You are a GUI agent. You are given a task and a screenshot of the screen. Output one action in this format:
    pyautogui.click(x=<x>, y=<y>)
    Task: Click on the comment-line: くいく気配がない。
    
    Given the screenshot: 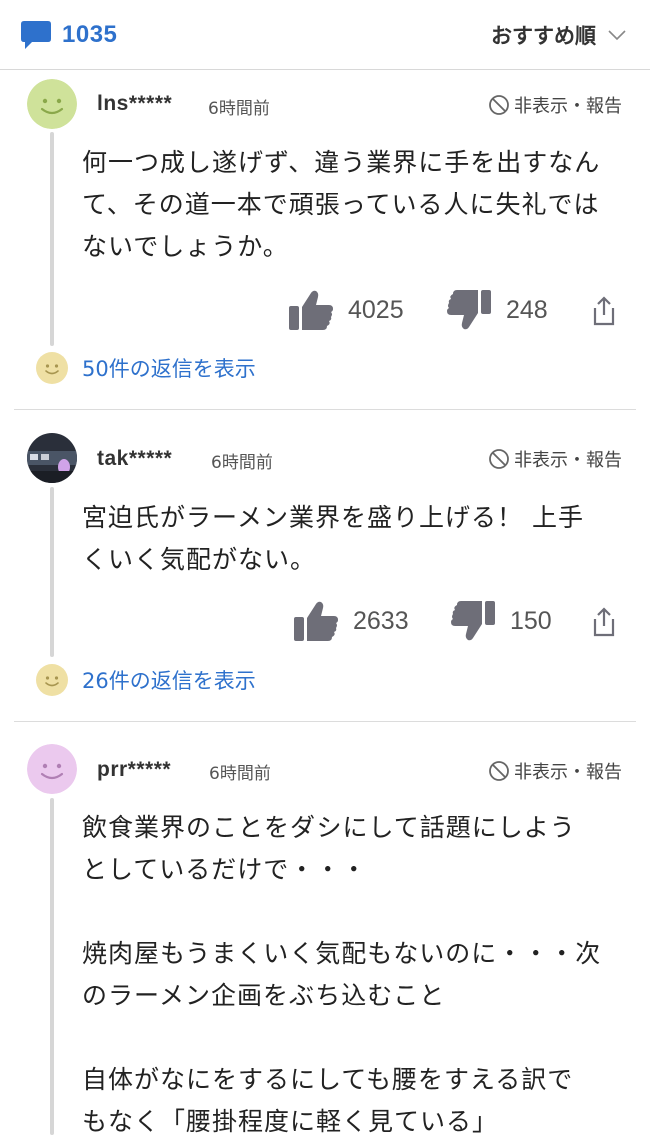 What is the action you would take?
    pyautogui.click(x=199, y=559)
    